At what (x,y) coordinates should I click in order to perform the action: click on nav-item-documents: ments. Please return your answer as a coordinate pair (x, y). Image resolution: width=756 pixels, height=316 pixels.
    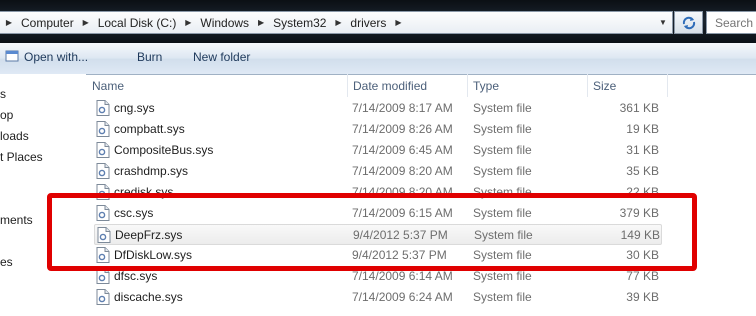
    Looking at the image, I should click on (16, 220).